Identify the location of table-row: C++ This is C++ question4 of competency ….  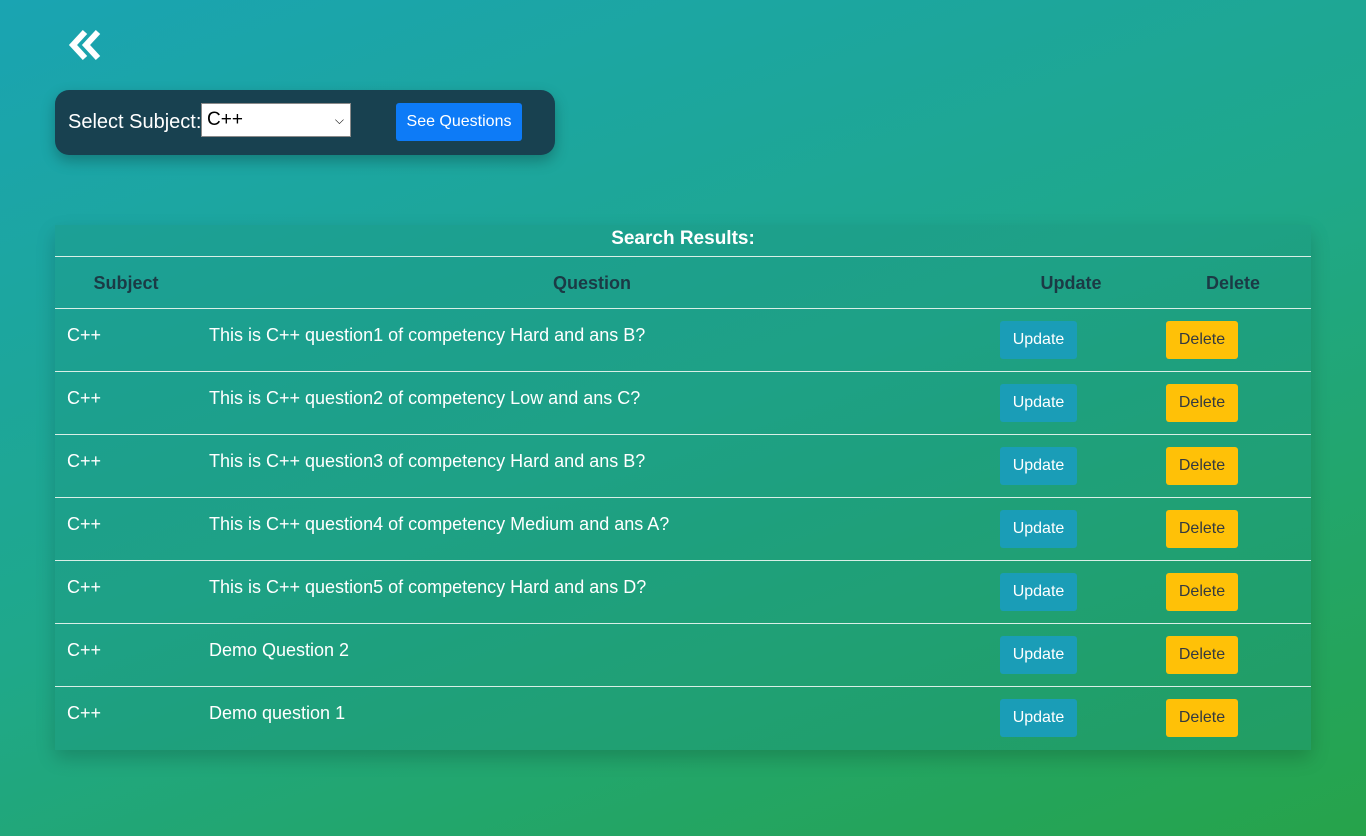
(683, 529).